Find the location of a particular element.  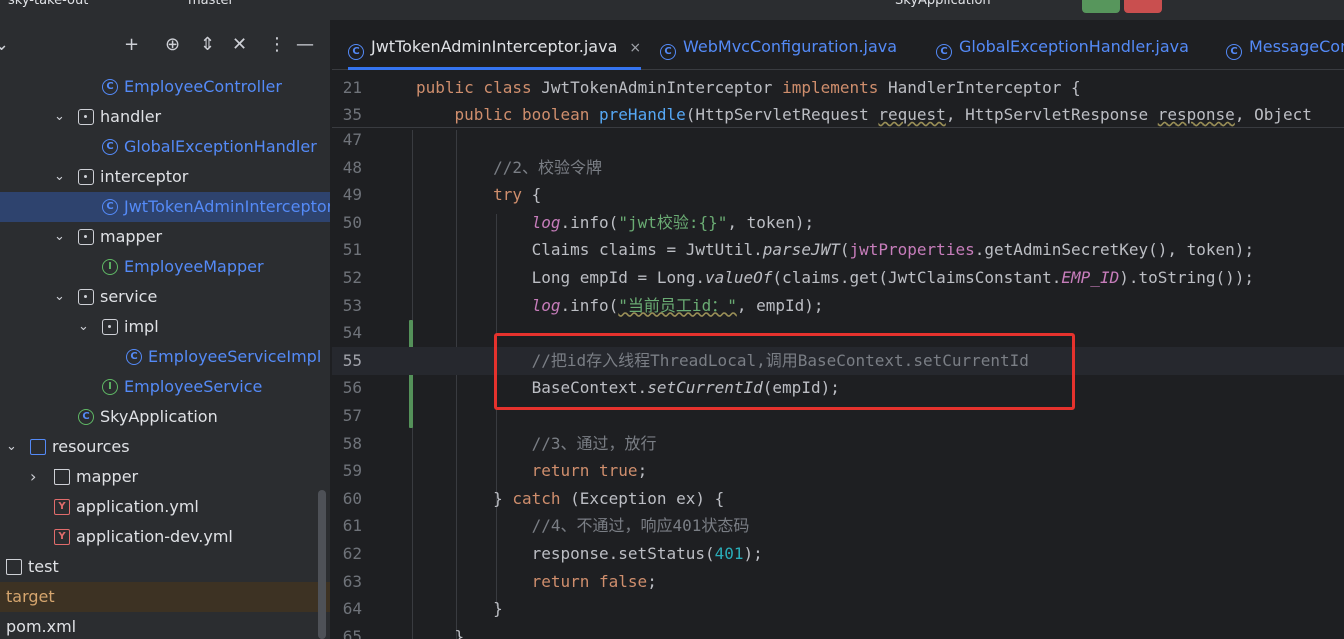

code-line: 48 //2、校验令牌 is located at coordinates (838, 168).